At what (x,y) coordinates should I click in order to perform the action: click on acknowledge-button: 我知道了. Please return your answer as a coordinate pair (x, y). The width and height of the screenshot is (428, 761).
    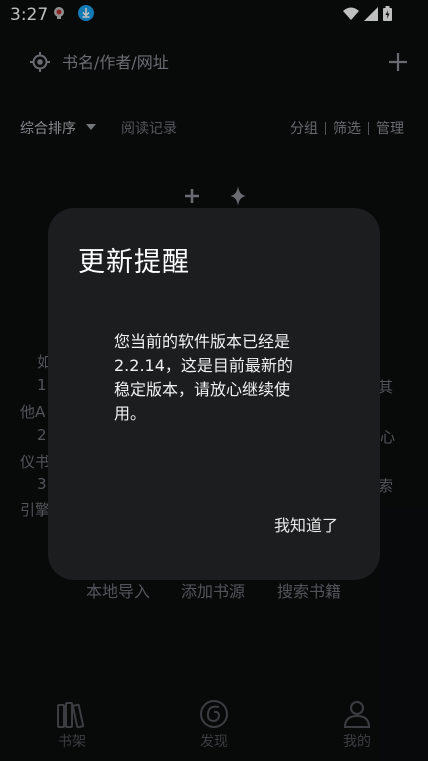
    Looking at the image, I should click on (306, 524).